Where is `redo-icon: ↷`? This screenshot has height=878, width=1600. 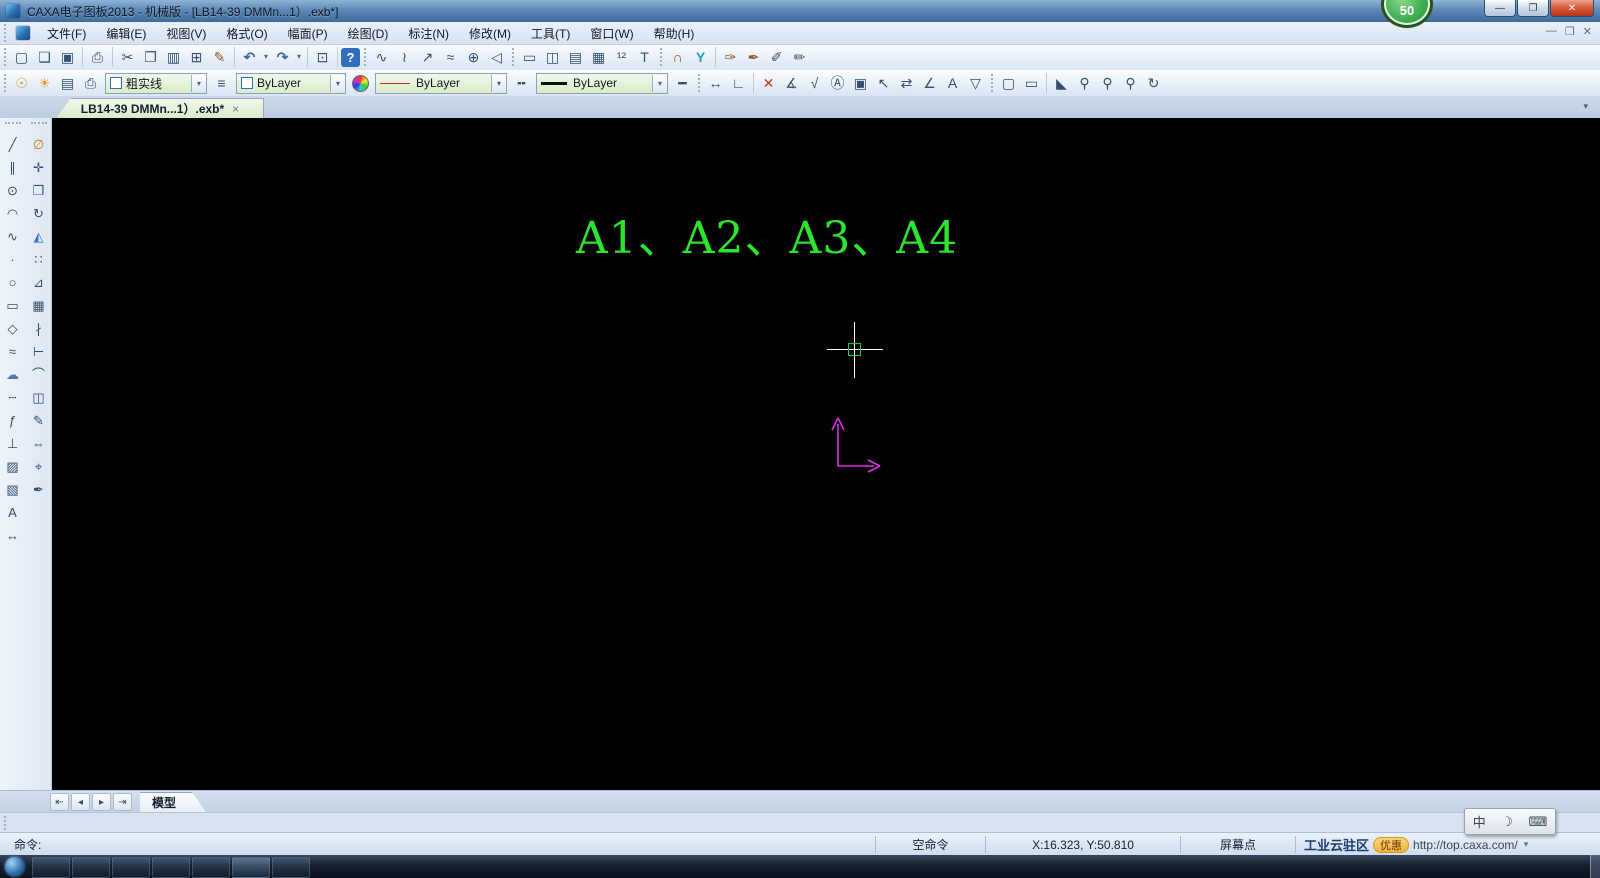 redo-icon: ↷ is located at coordinates (282, 57).